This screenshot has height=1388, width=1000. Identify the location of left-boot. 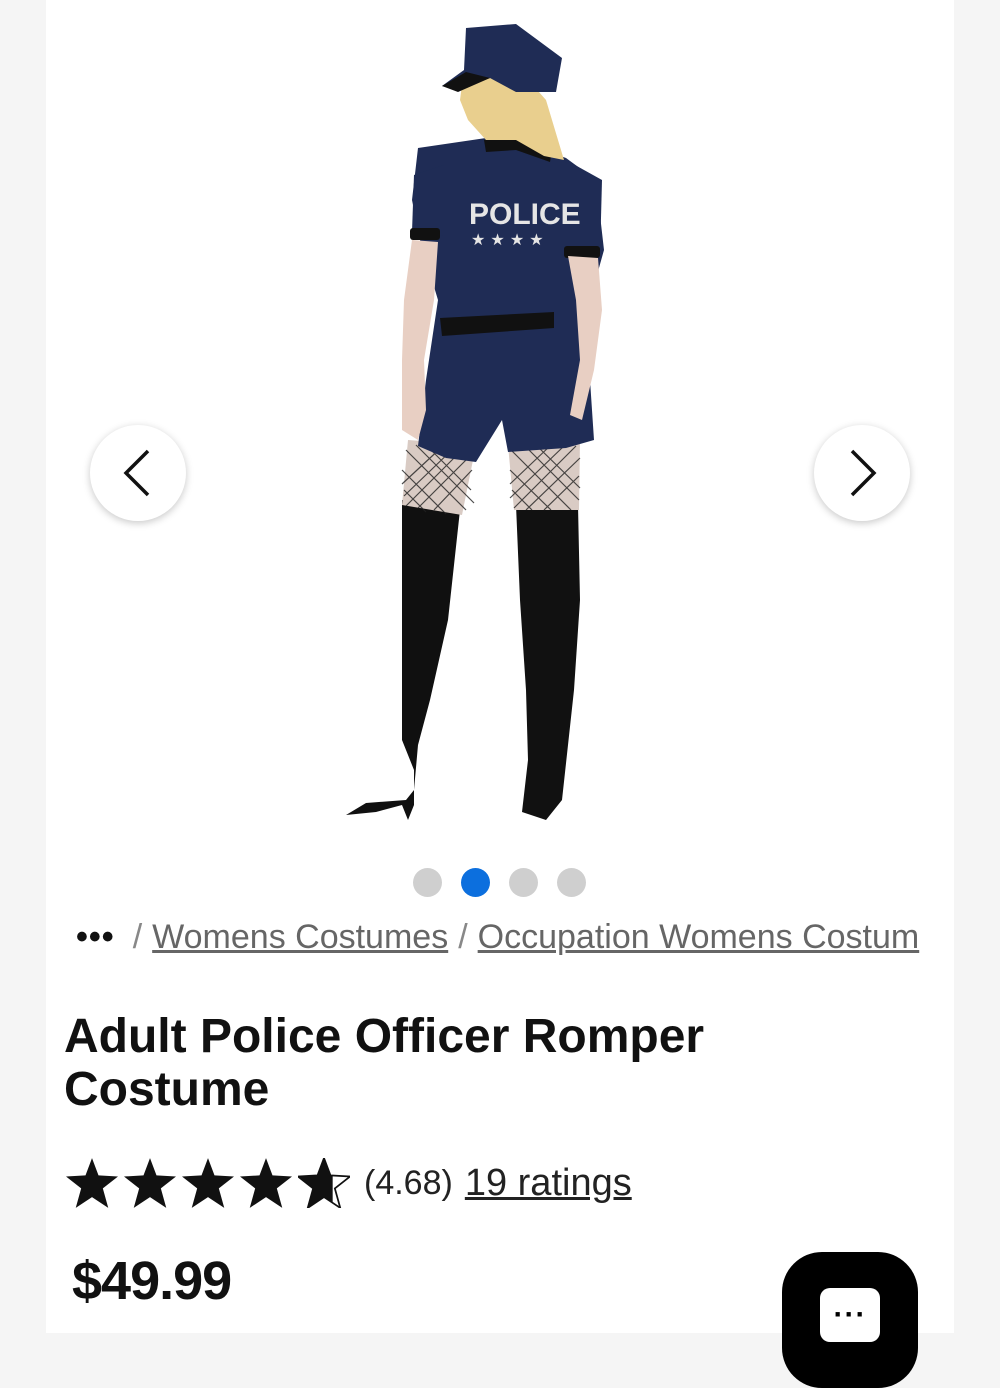
(403, 660).